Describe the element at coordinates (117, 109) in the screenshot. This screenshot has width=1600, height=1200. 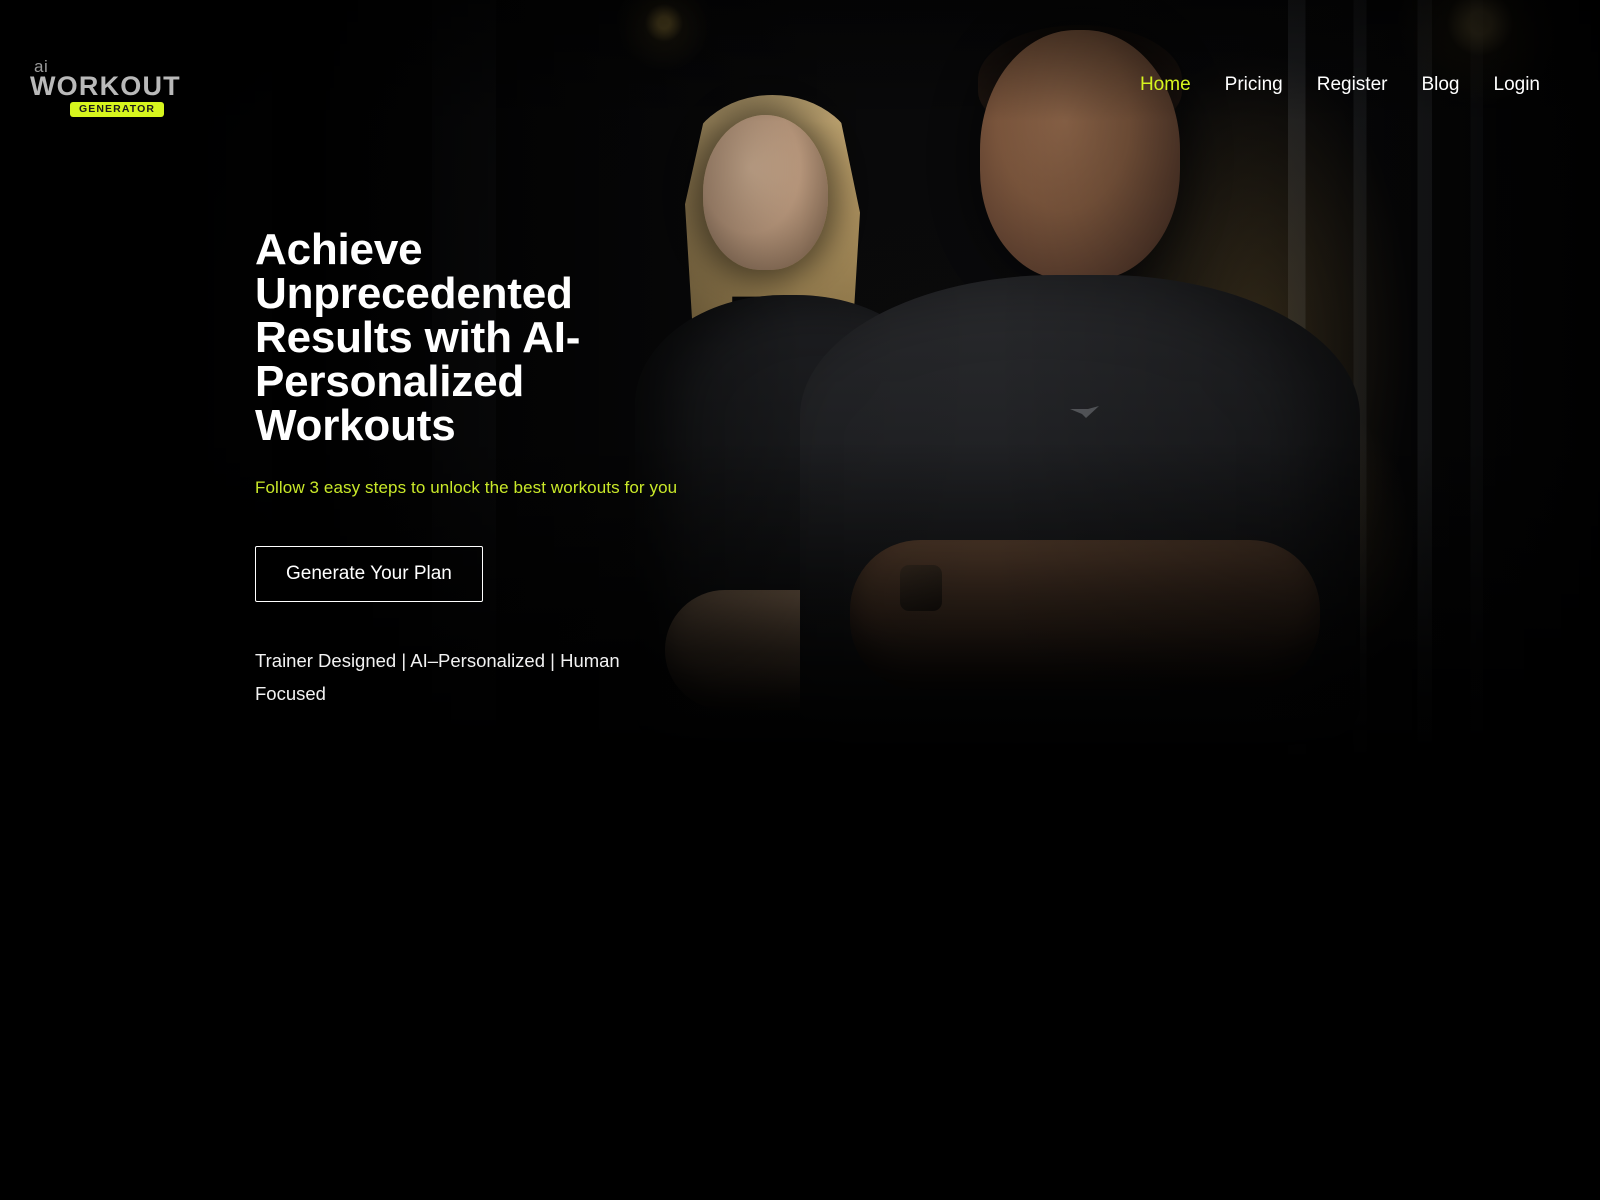
I see `brand-badge: GENERATOR` at that location.